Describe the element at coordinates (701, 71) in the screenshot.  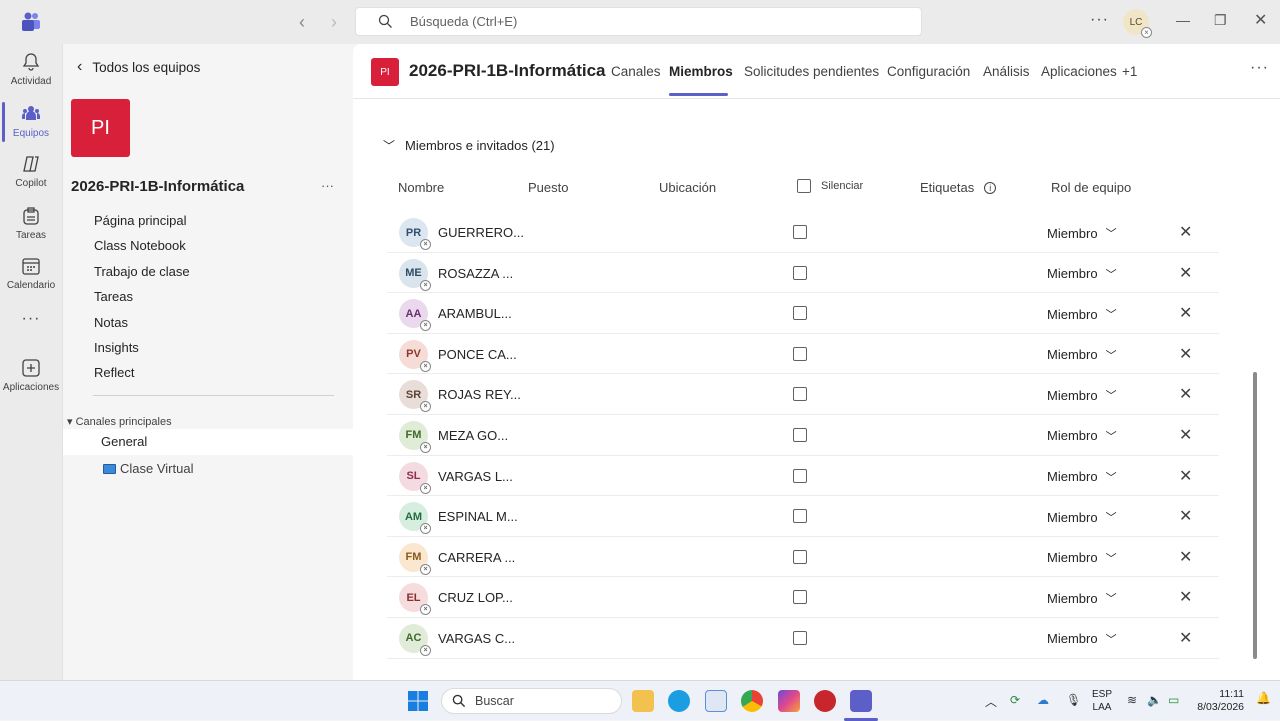
I see `tab-miembros: Miembros` at that location.